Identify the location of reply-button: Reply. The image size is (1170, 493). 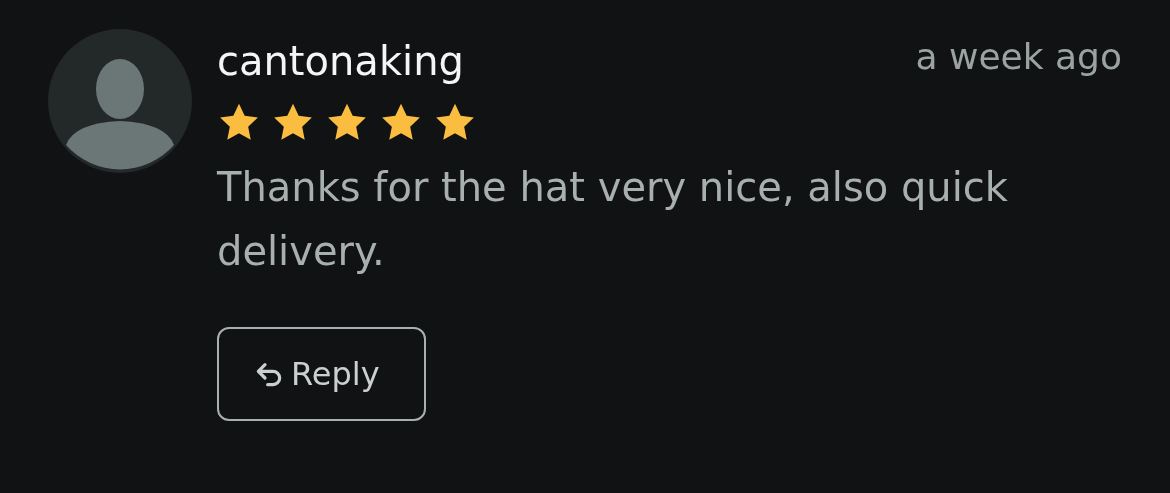
(321, 374).